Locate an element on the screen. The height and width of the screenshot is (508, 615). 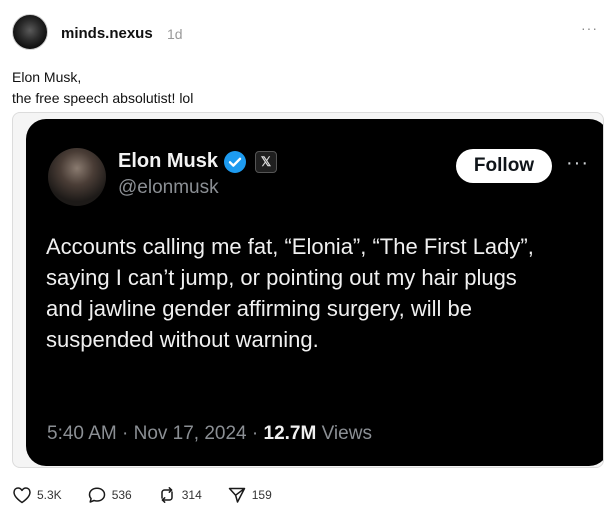
tweet-handle: @elonmusk is located at coordinates (168, 187).